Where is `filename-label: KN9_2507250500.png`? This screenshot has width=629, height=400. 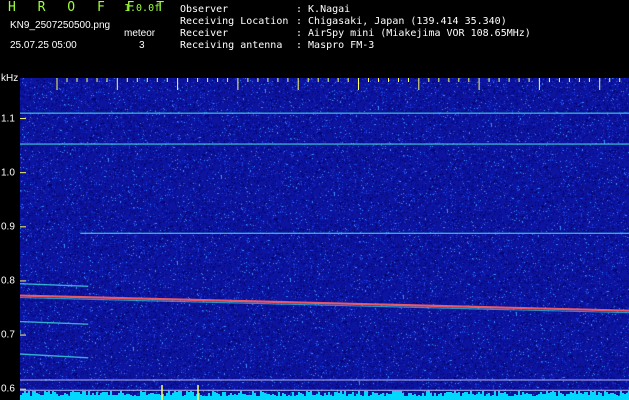
filename-label: KN9_2507250500.png is located at coordinates (60, 25).